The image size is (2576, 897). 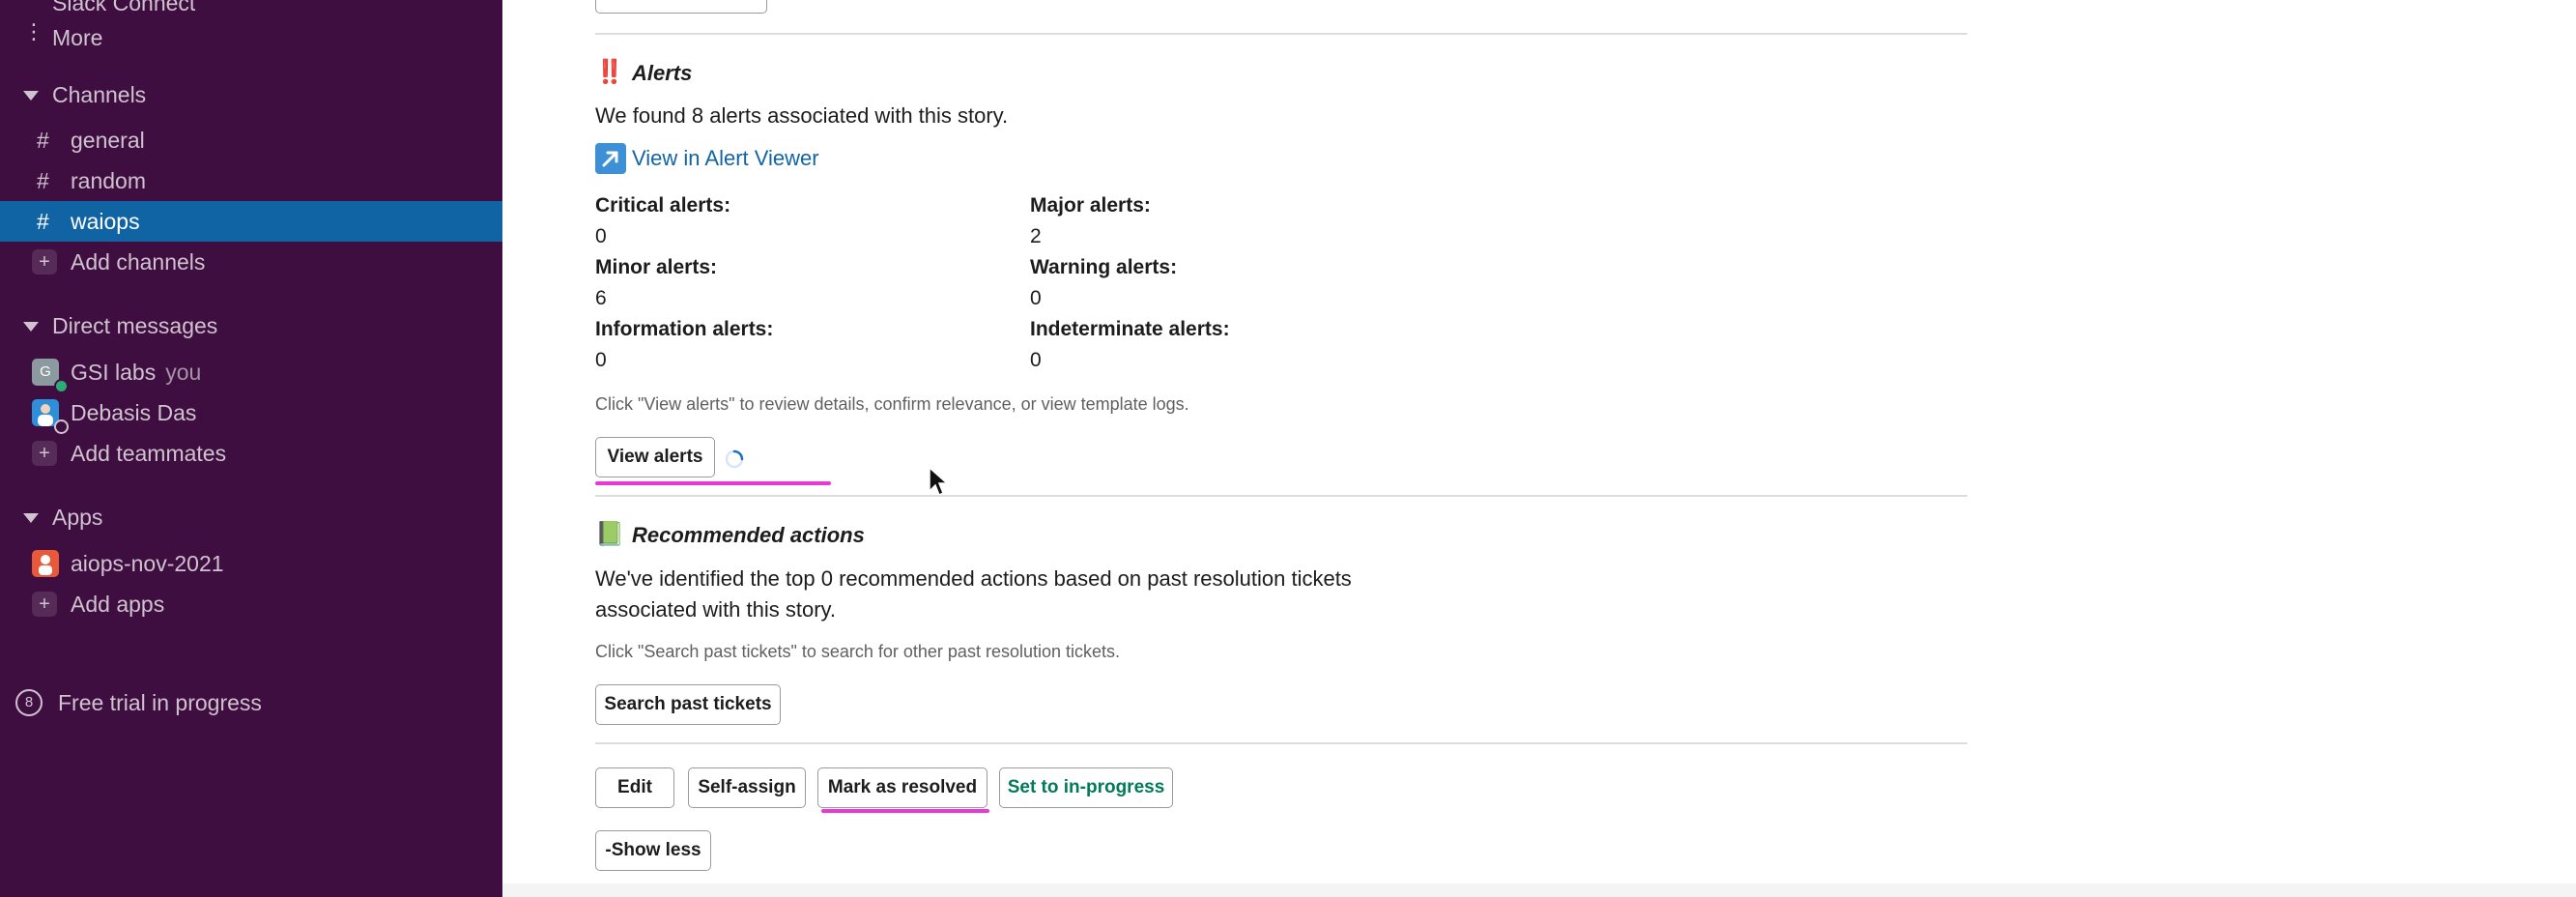 I want to click on view-alerts-button: View alerts, so click(x=655, y=457).